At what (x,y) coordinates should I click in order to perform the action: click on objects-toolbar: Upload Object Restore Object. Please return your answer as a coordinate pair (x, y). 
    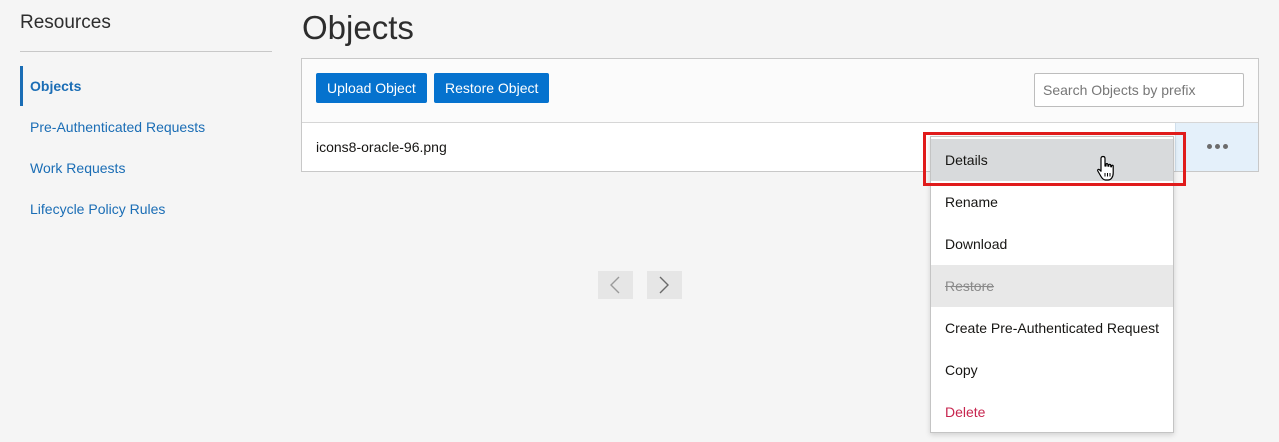
    Looking at the image, I should click on (780, 91).